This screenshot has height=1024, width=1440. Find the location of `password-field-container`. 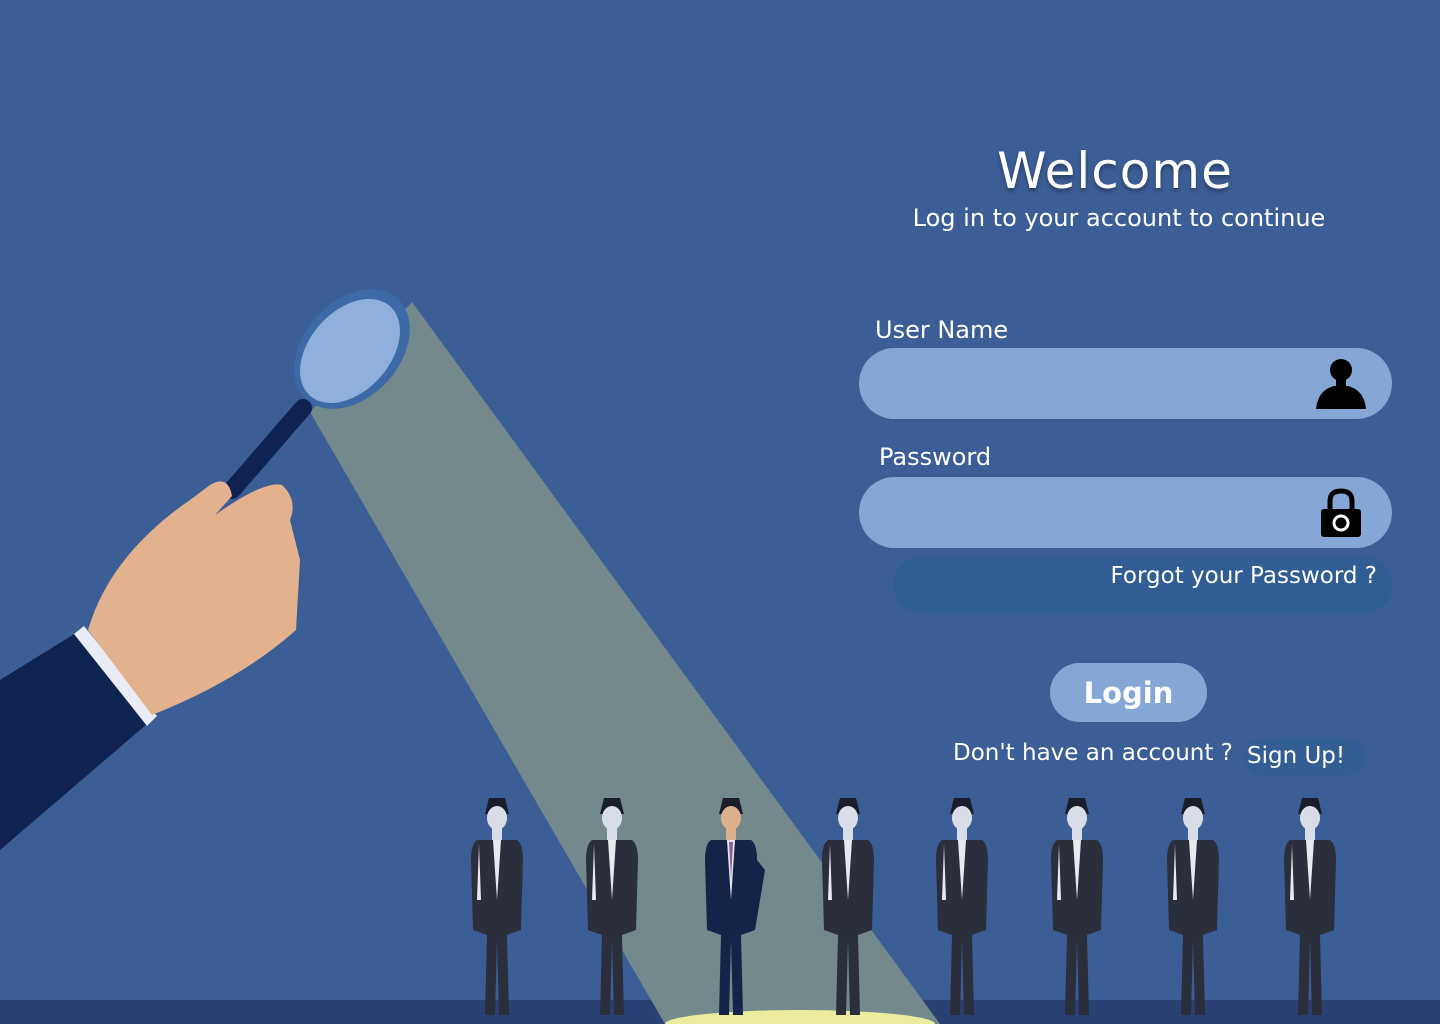

password-field-container is located at coordinates (1125, 513).